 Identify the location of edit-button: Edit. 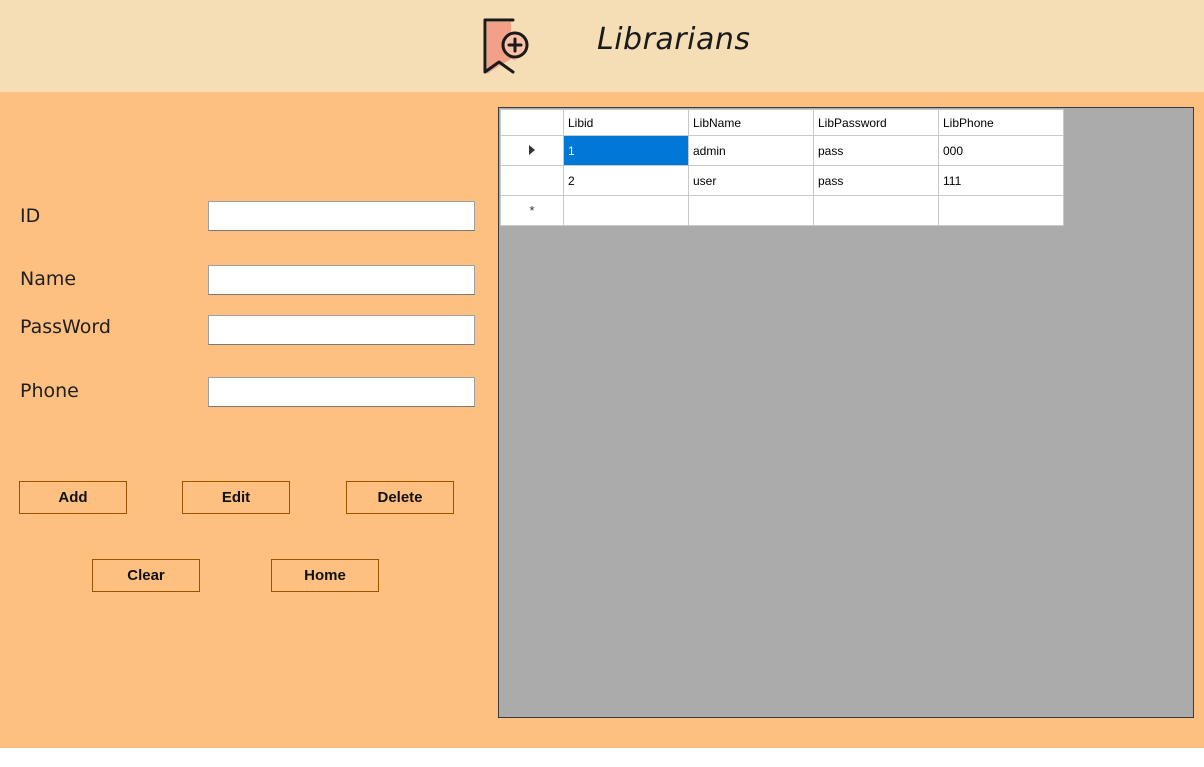
(236, 497).